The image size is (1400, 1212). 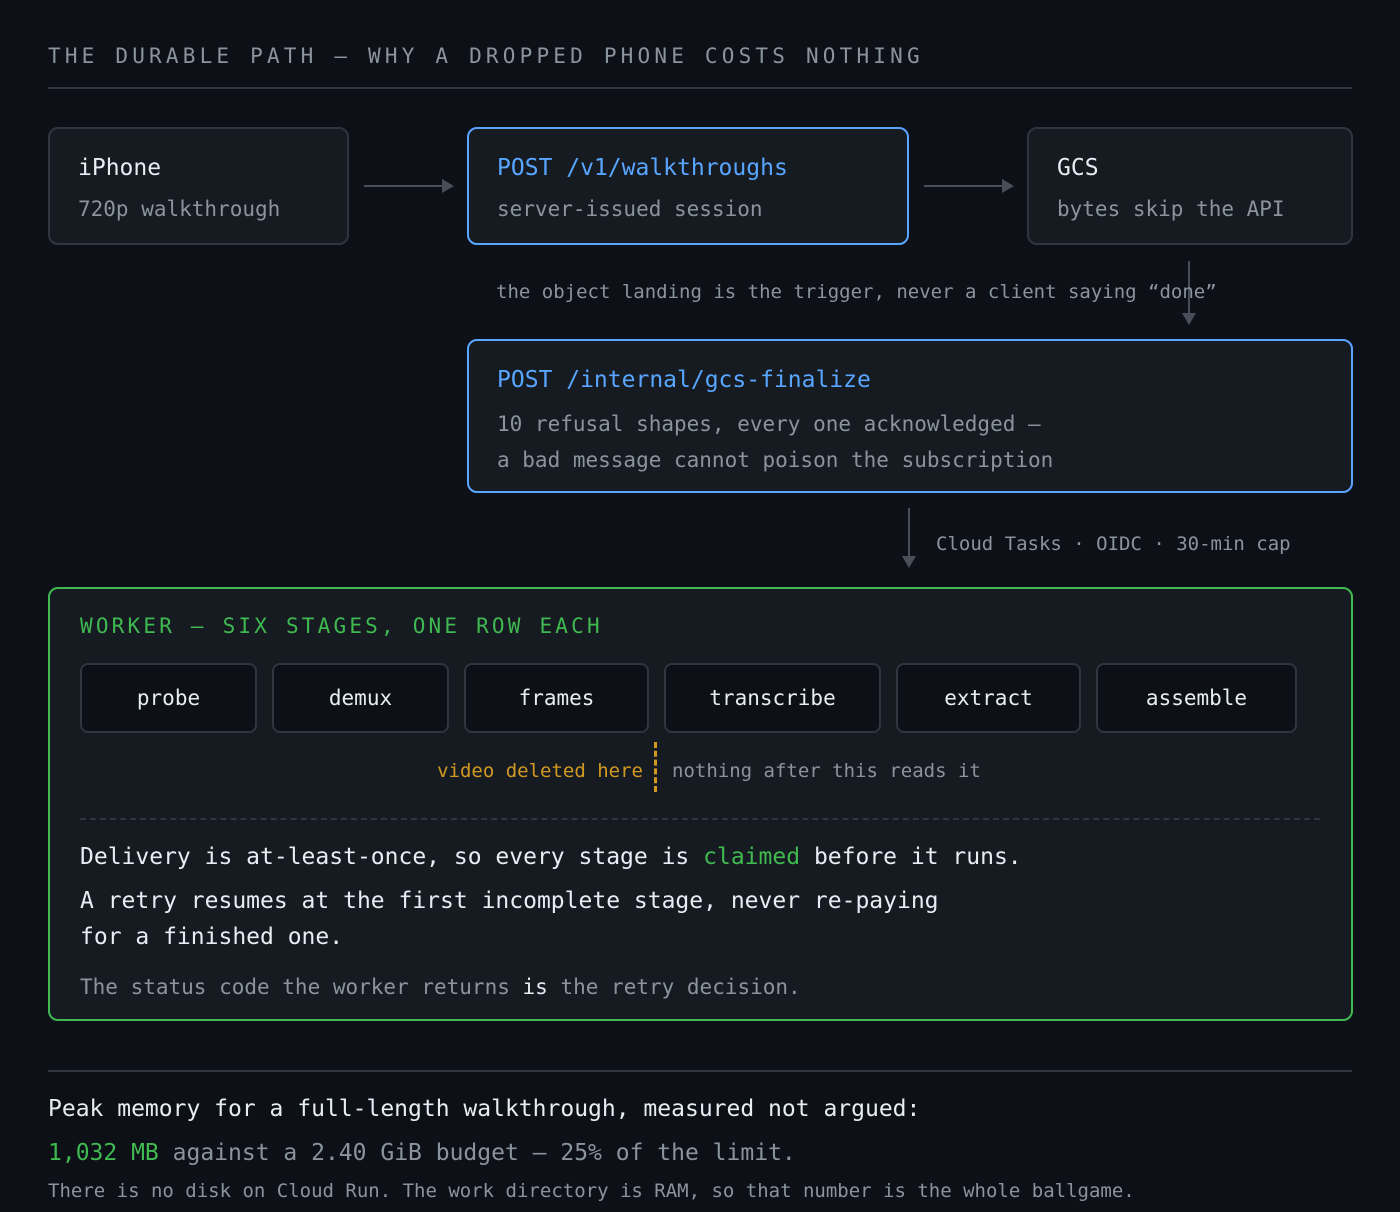 I want to click on status-after: the retry decision., so click(x=680, y=987).